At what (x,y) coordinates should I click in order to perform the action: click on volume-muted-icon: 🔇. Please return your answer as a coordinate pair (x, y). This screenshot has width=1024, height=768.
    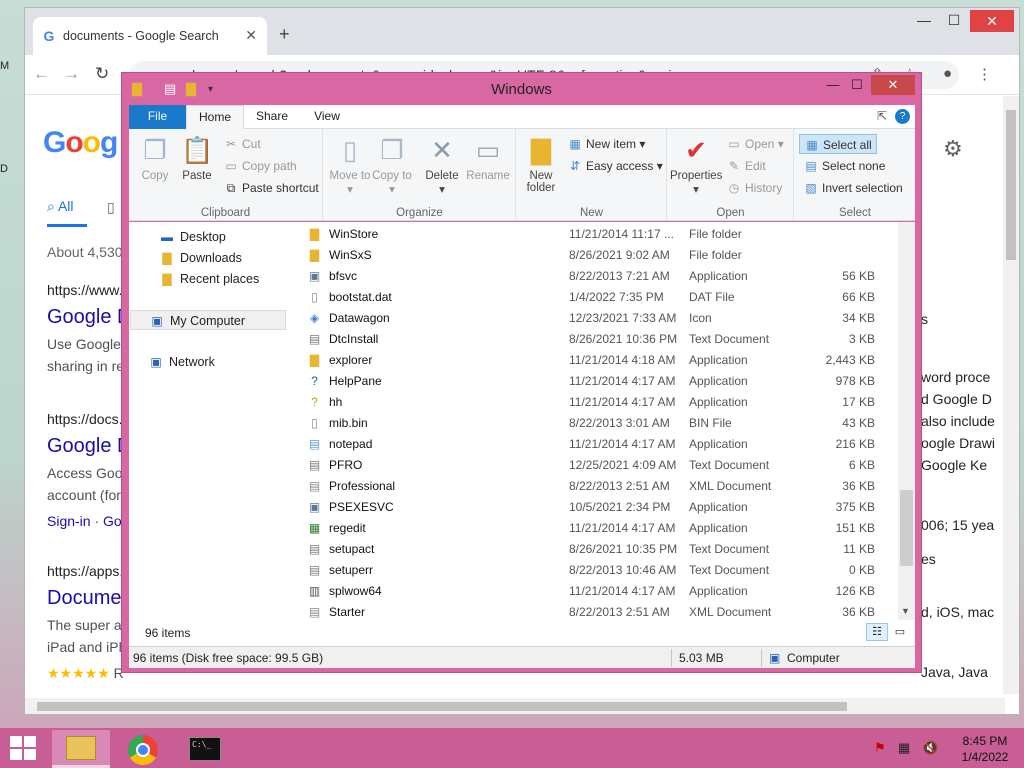
    Looking at the image, I should click on (930, 748).